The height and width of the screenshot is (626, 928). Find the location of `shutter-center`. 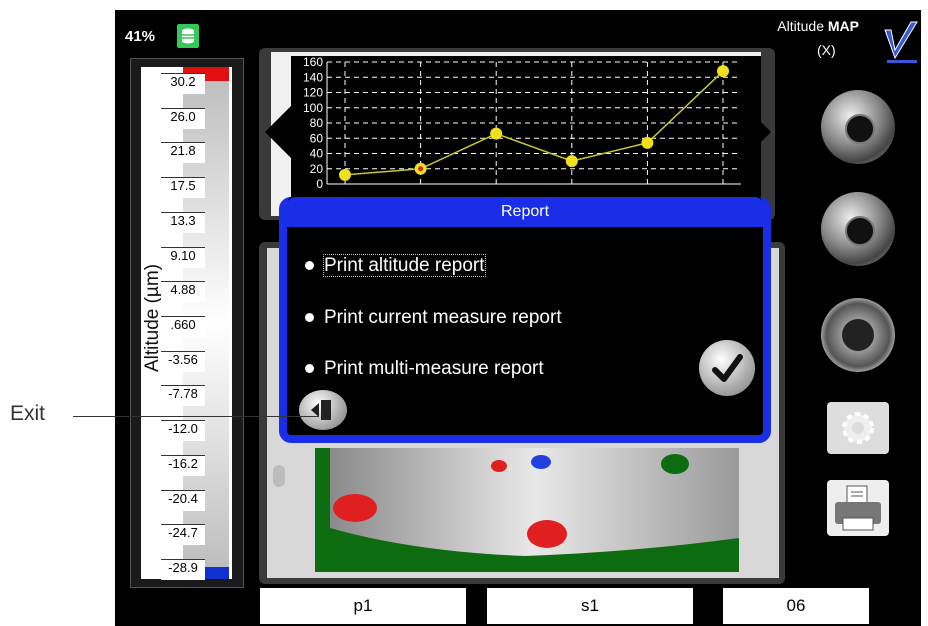

shutter-center is located at coordinates (860, 129).